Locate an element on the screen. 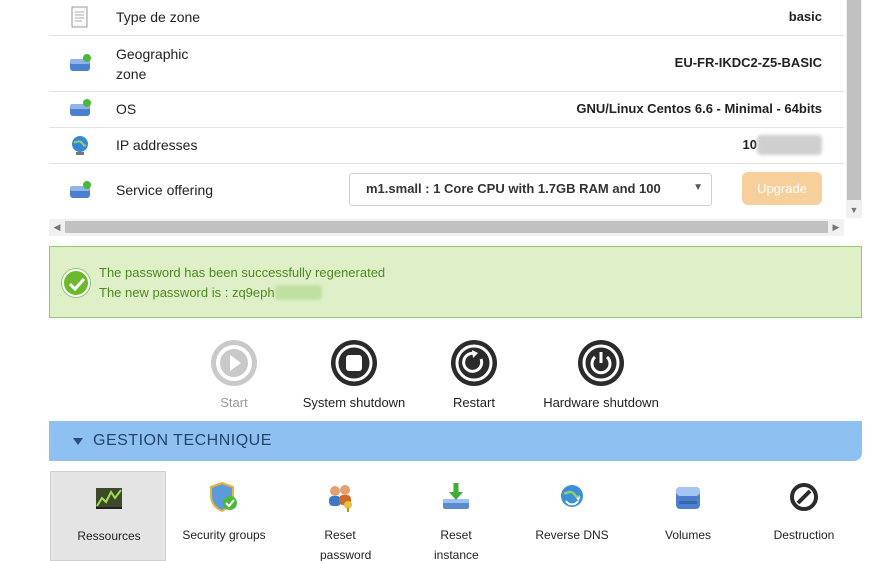 This screenshot has height=561, width=888. gestion-technique-header: GESTION TECHNIQUE is located at coordinates (455, 441).